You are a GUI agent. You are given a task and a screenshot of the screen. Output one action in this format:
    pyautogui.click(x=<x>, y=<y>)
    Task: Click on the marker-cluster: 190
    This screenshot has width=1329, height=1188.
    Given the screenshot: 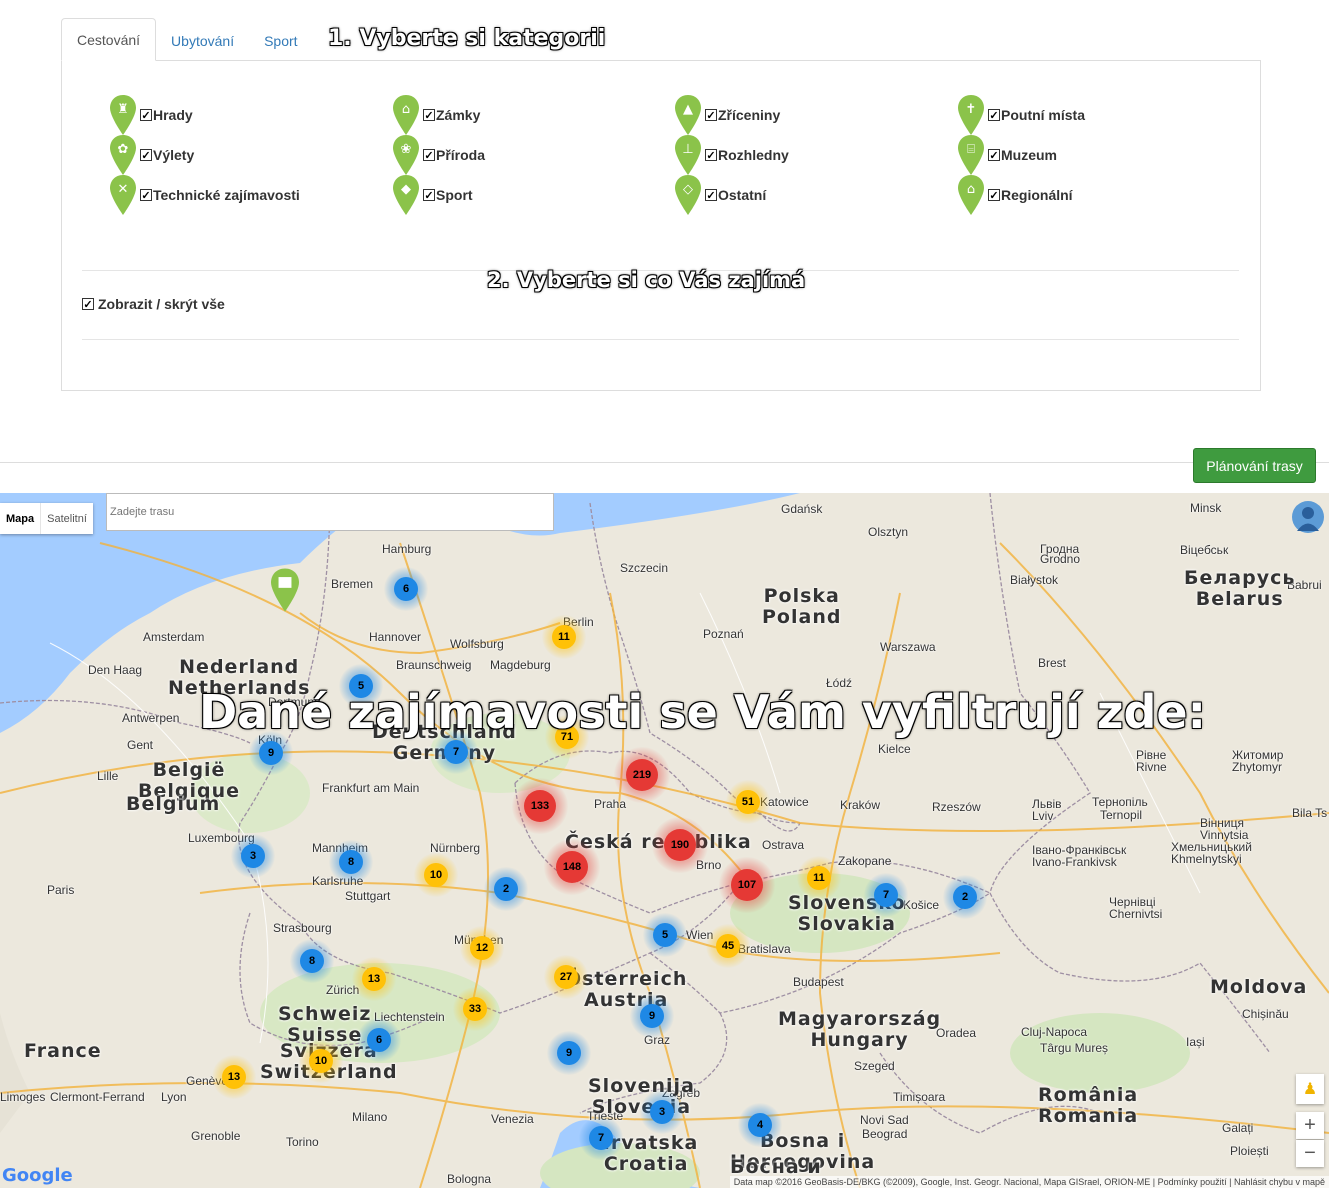 What is the action you would take?
    pyautogui.click(x=680, y=845)
    